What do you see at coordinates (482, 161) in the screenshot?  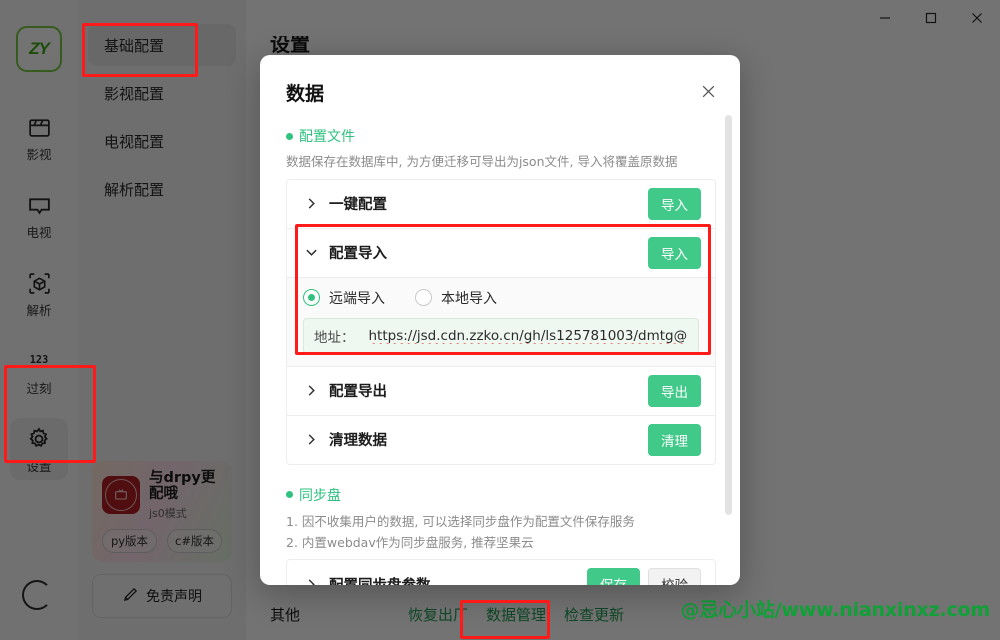 I see `section-desc-config-file: 数据保存在数据库中, 为方便迁移可导出为json文件, 导入将覆盖原数据` at bounding box center [482, 161].